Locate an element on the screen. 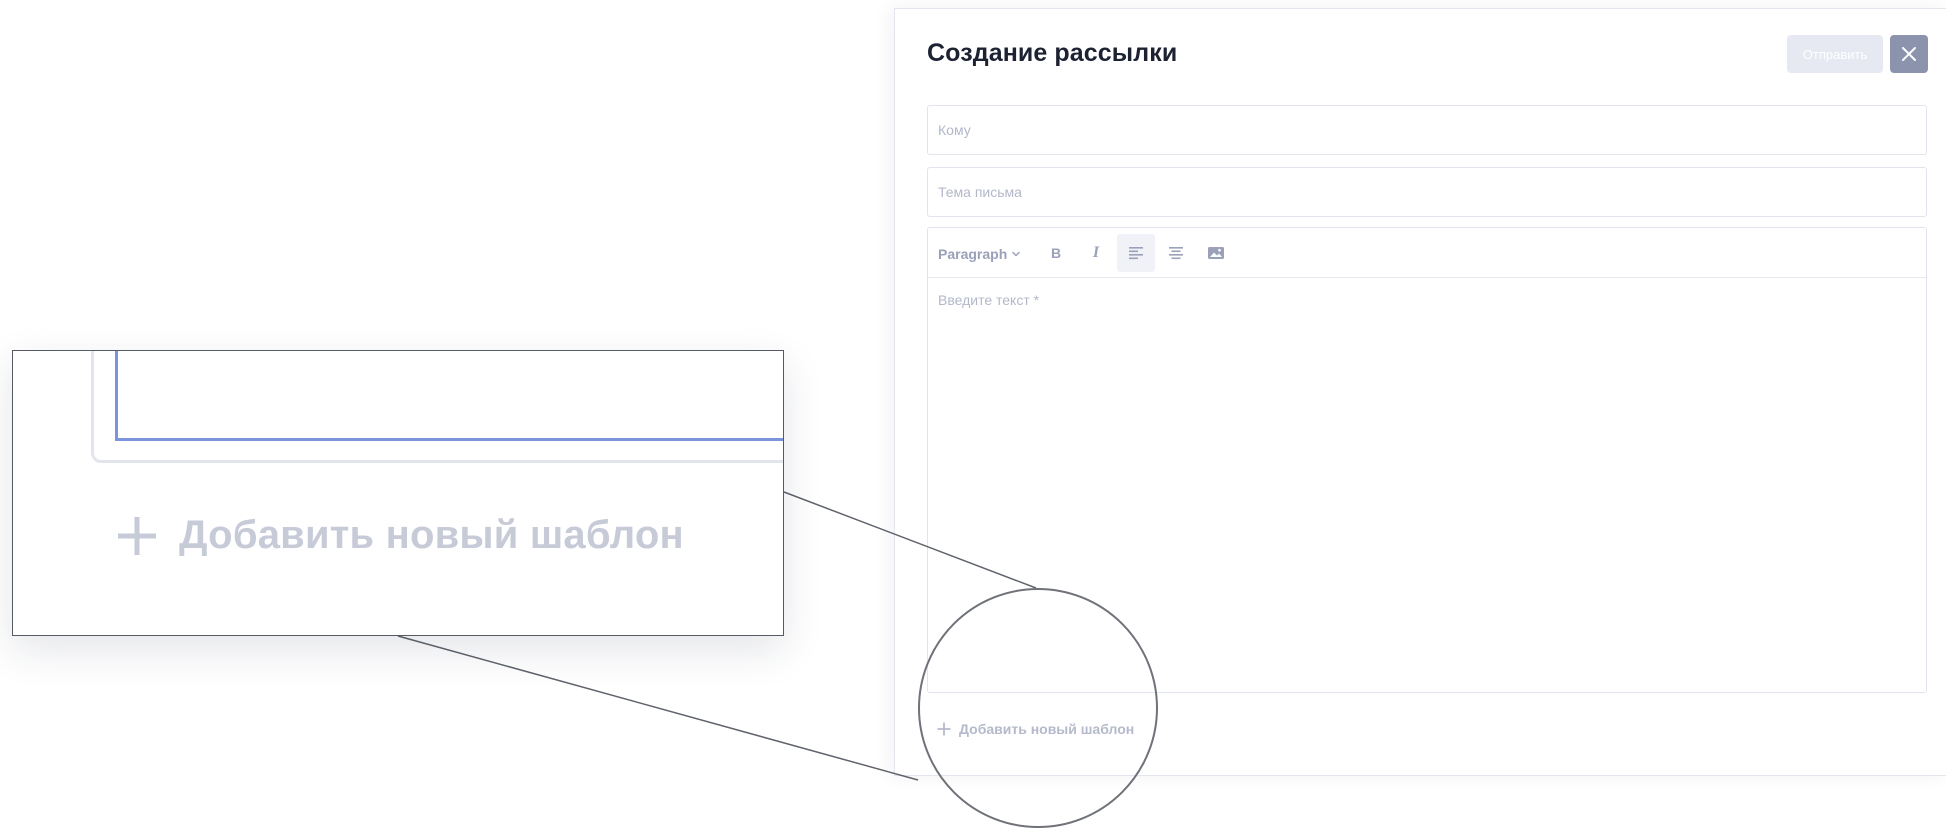 This screenshot has height=828, width=1946. close-icon is located at coordinates (1909, 54).